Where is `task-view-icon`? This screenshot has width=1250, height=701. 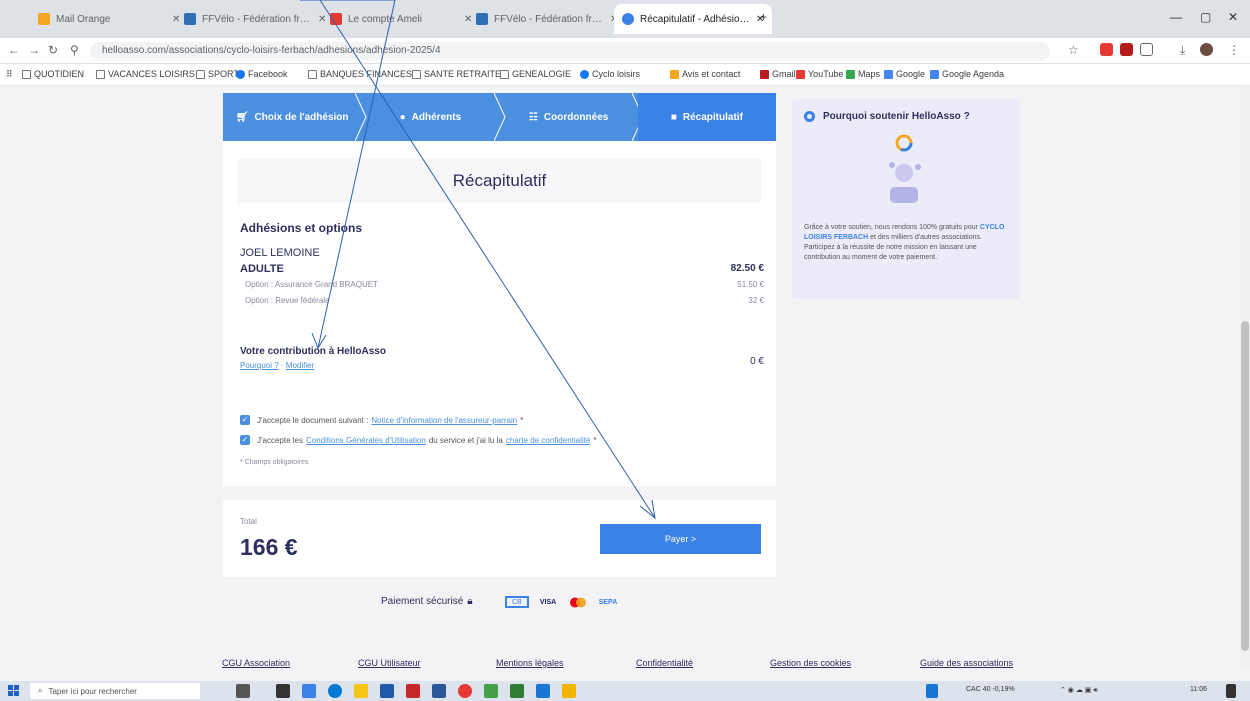 task-view-icon is located at coordinates (243, 691).